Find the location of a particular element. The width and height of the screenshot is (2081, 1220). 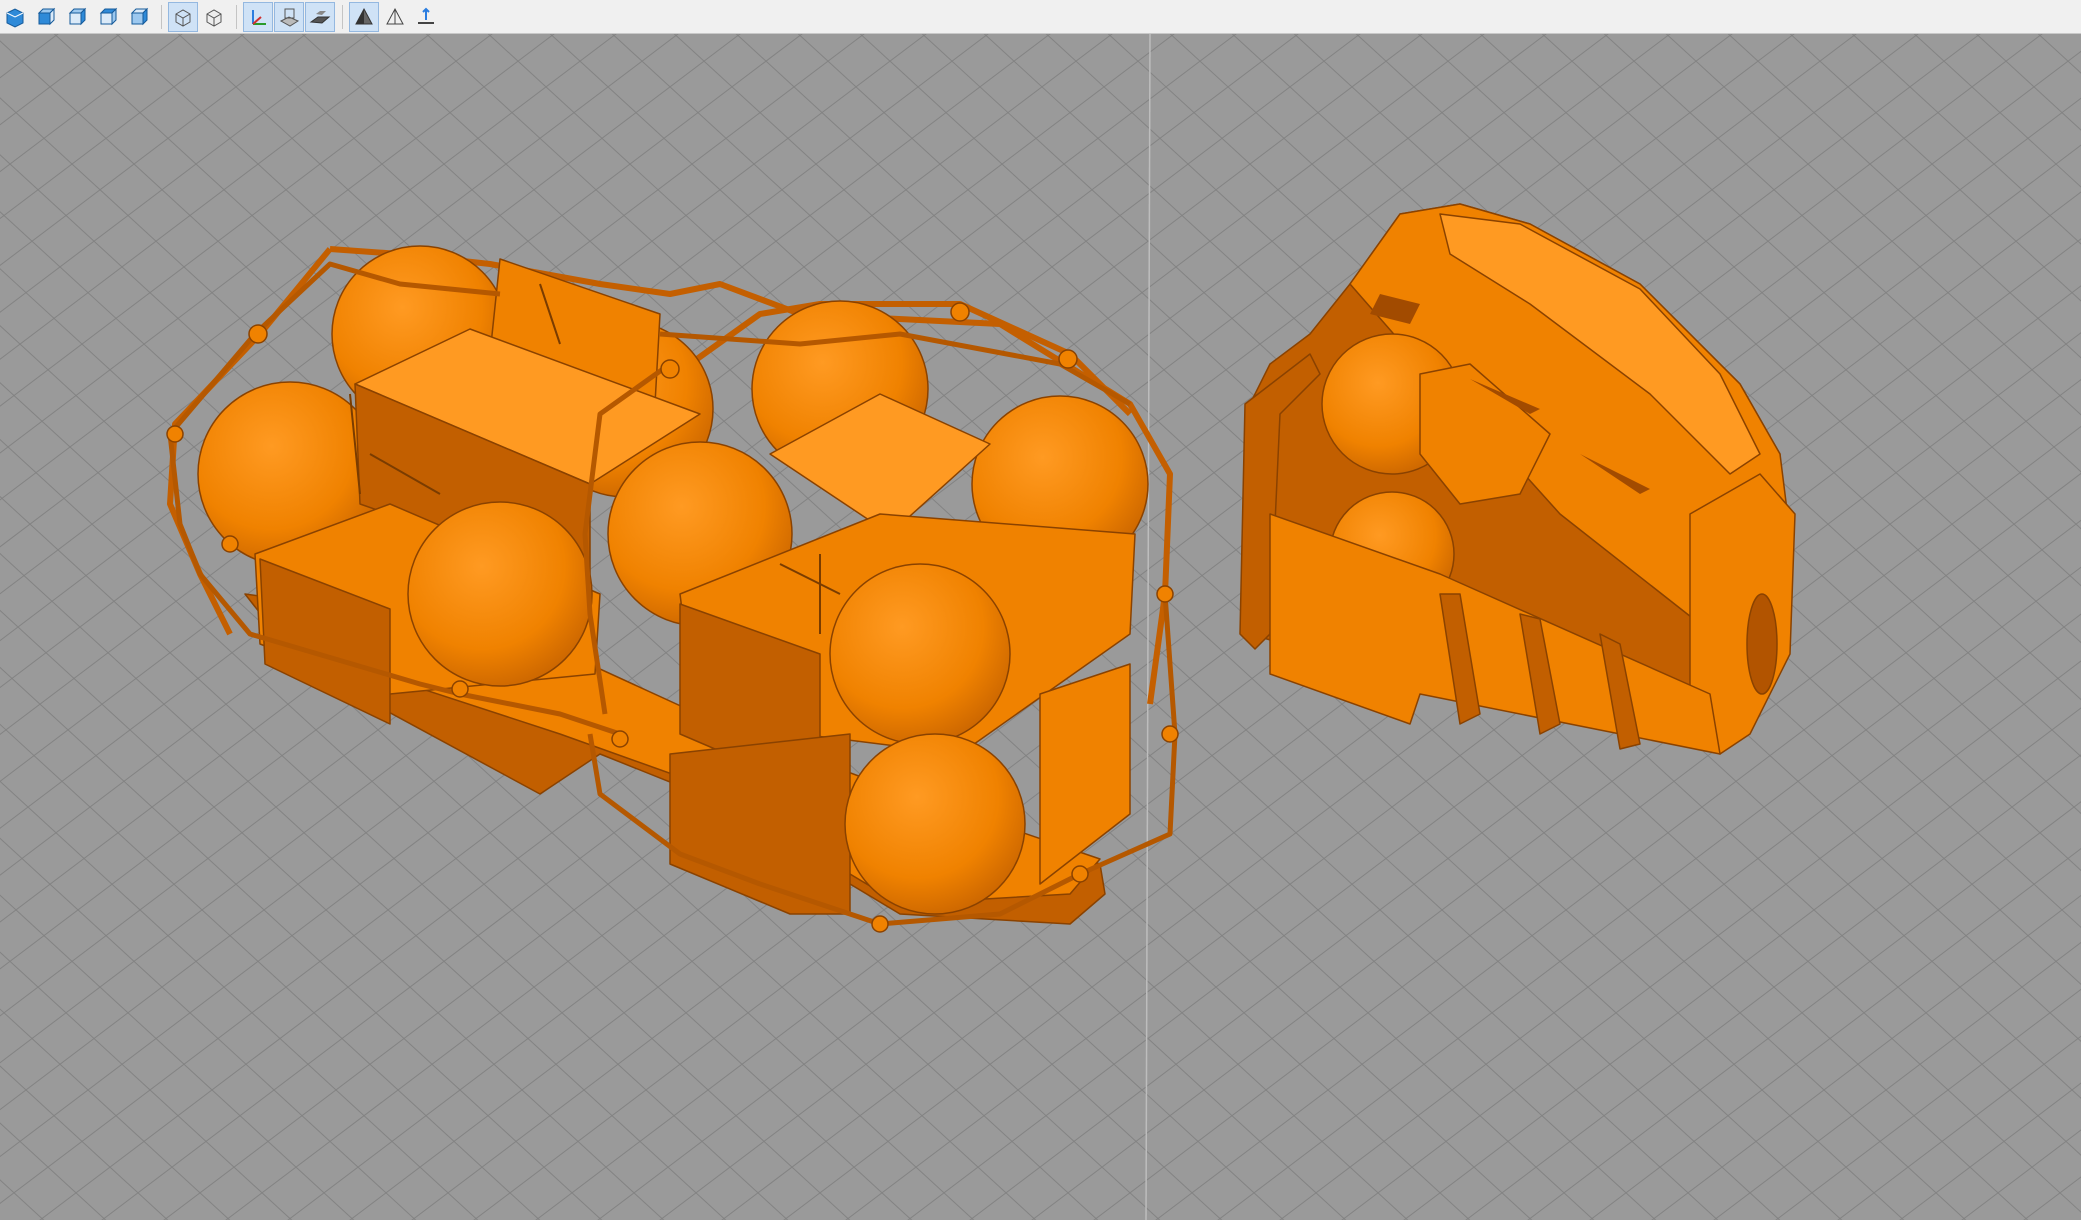

bounding-box-icon is located at coordinates (214, 17).